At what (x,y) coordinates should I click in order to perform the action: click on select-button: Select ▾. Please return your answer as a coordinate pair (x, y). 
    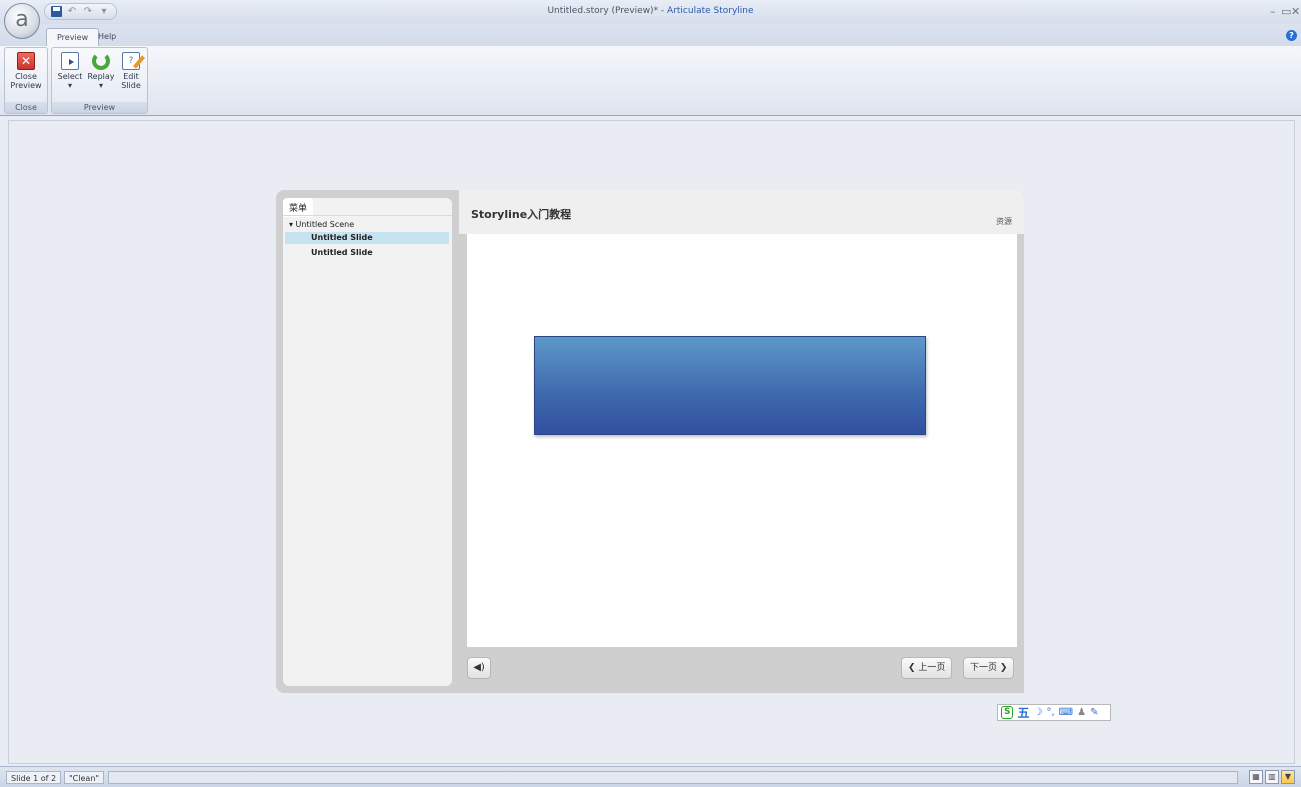
    Looking at the image, I should click on (70, 71).